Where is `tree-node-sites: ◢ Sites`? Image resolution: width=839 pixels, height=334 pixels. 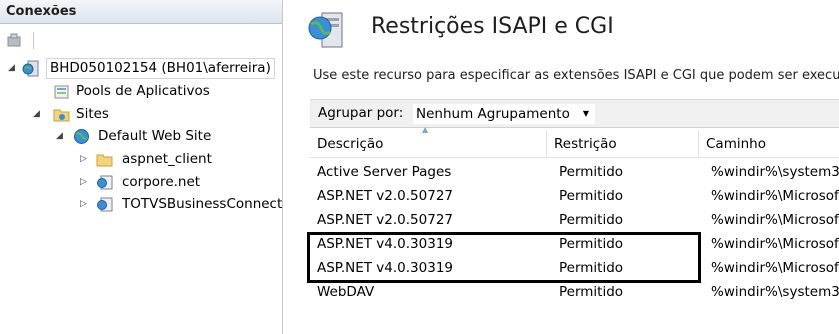 tree-node-sites: ◢ Sites is located at coordinates (141, 114).